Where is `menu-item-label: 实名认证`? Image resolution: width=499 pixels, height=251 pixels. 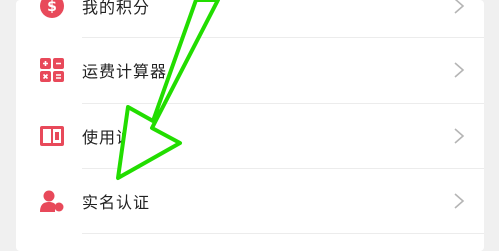 menu-item-label: 实名认证 is located at coordinates (116, 202).